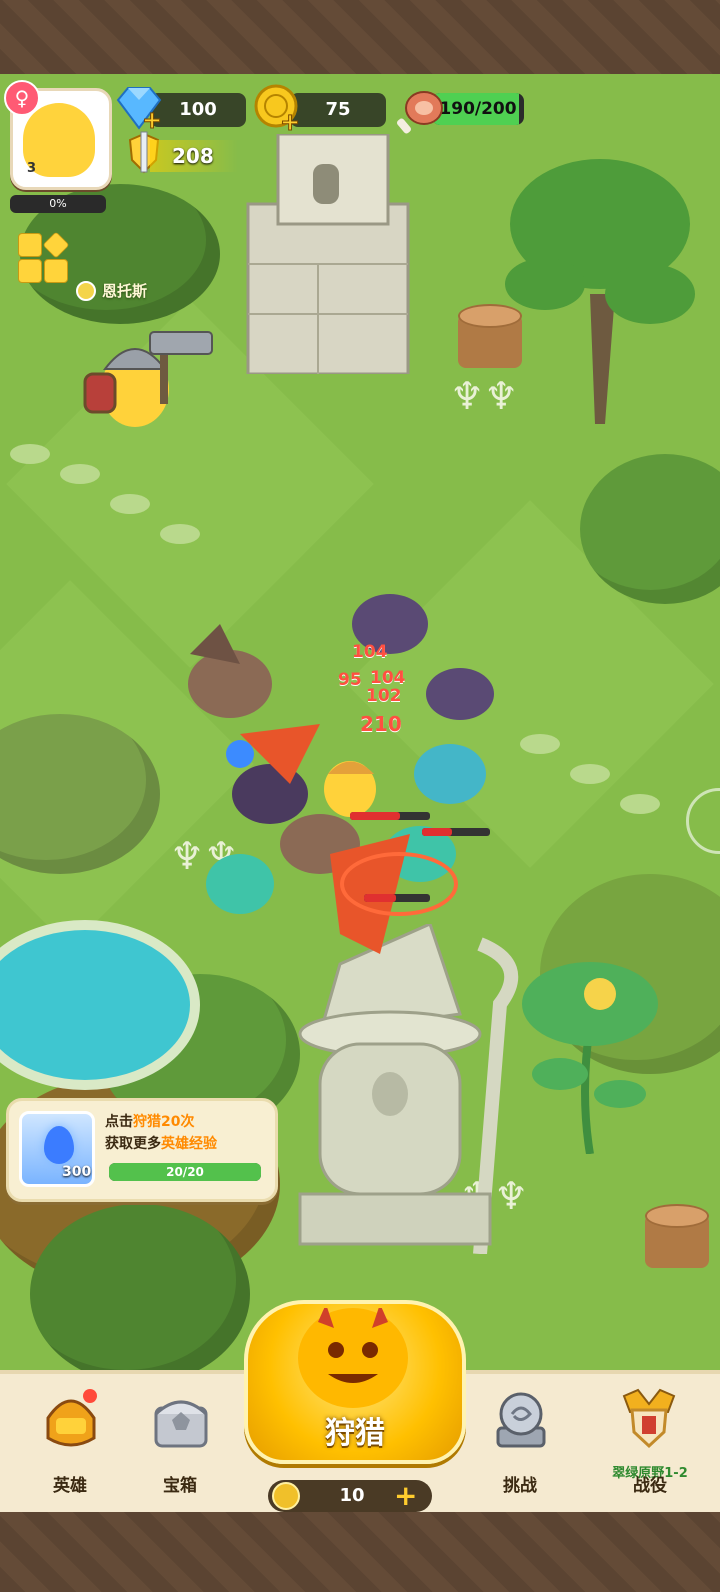  Describe the element at coordinates (150, 1122) in the screenshot. I see `quest-line-1: 点击狩猎20次` at that location.